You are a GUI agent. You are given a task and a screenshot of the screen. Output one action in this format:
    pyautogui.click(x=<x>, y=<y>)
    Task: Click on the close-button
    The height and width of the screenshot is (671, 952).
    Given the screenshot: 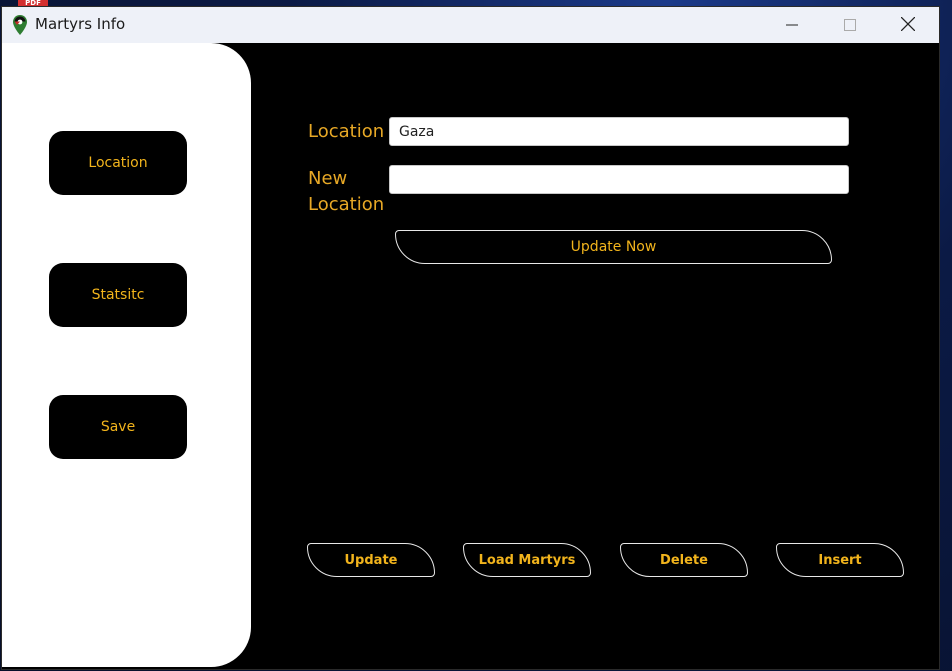 What is the action you would take?
    pyautogui.click(x=908, y=25)
    